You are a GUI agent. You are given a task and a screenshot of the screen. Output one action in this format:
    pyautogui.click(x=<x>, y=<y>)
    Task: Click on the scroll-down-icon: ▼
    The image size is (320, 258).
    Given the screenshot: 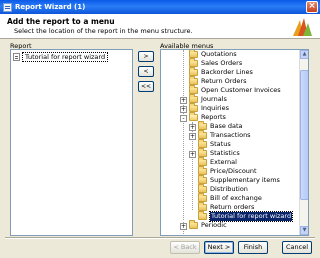 What is the action you would take?
    pyautogui.click(x=304, y=230)
    